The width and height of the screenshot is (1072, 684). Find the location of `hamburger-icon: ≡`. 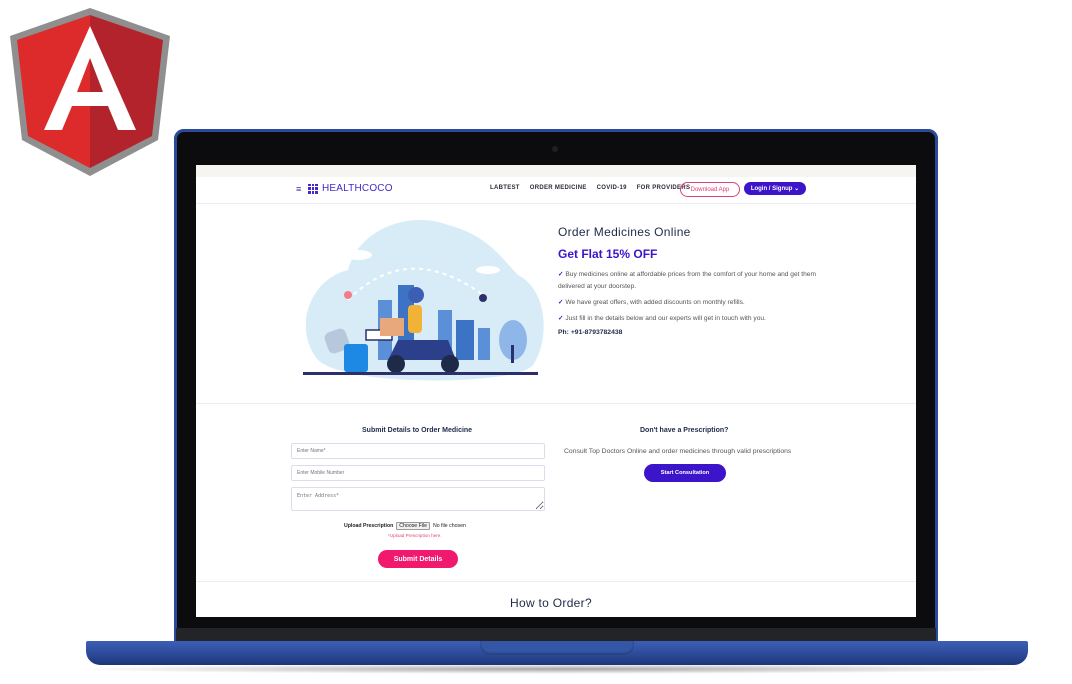

hamburger-icon: ≡ is located at coordinates (298, 189).